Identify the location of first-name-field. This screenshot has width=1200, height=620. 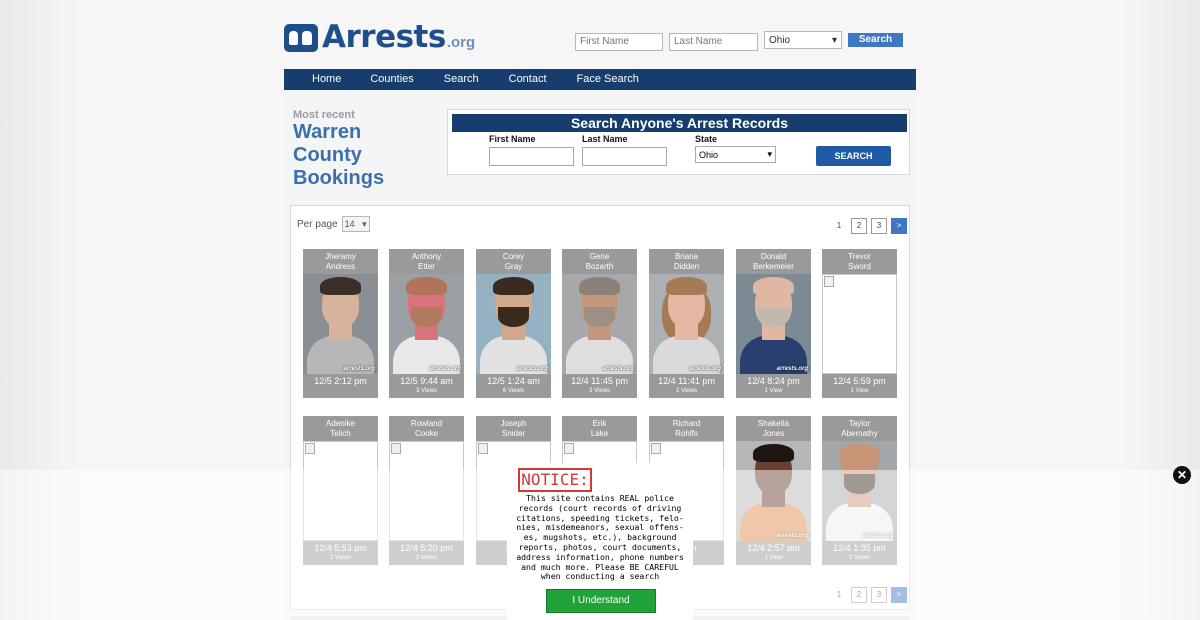
(531, 156).